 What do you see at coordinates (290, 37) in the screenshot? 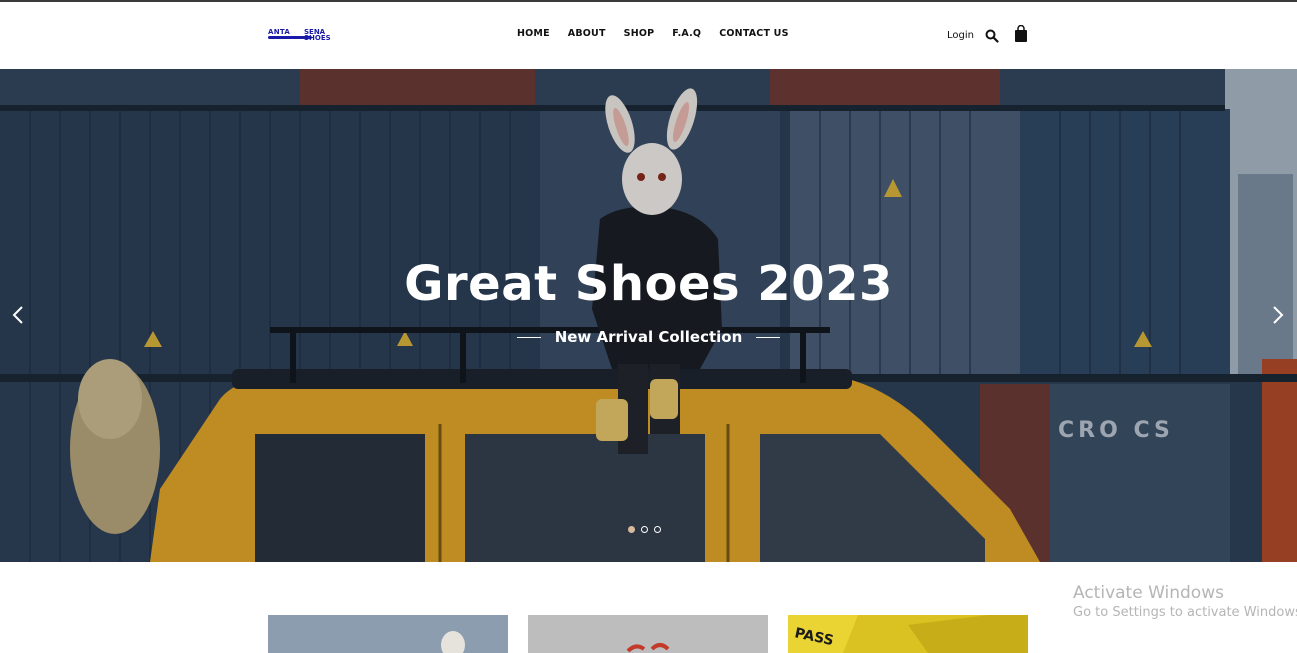
I see `logo-swoosh` at bounding box center [290, 37].